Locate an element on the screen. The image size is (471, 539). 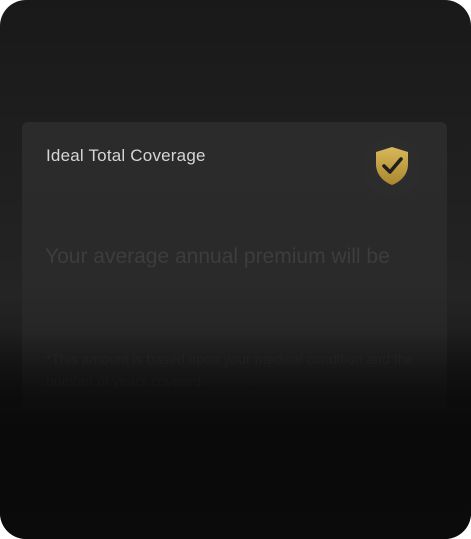
divider is located at coordinates (234, 330).